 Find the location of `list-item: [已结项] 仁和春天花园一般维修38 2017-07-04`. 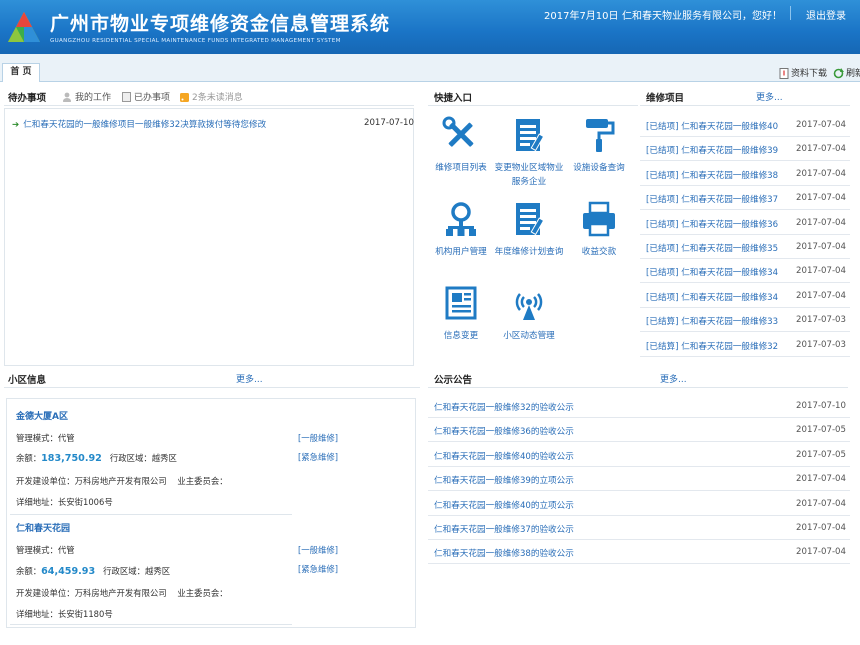

list-item: [已结项] 仁和春天花园一般维修38 2017-07-04 is located at coordinates (745, 174).